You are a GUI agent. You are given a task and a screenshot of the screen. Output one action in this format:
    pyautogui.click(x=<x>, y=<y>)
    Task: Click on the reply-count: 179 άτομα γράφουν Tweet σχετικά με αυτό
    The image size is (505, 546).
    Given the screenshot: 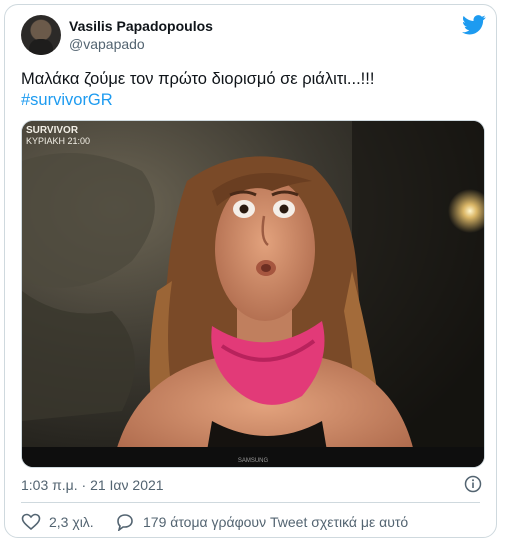 What is the action you would take?
    pyautogui.click(x=276, y=522)
    